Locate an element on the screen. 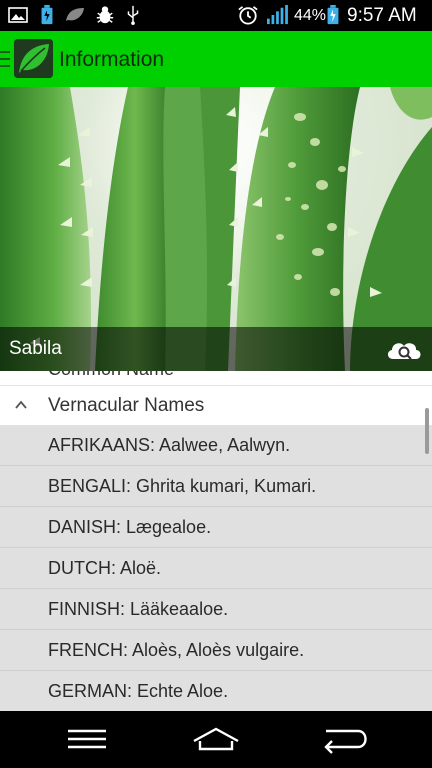 Image resolution: width=432 pixels, height=768 pixels. list-item-text: GERMAN: Echte Aloe. is located at coordinates (138, 691).